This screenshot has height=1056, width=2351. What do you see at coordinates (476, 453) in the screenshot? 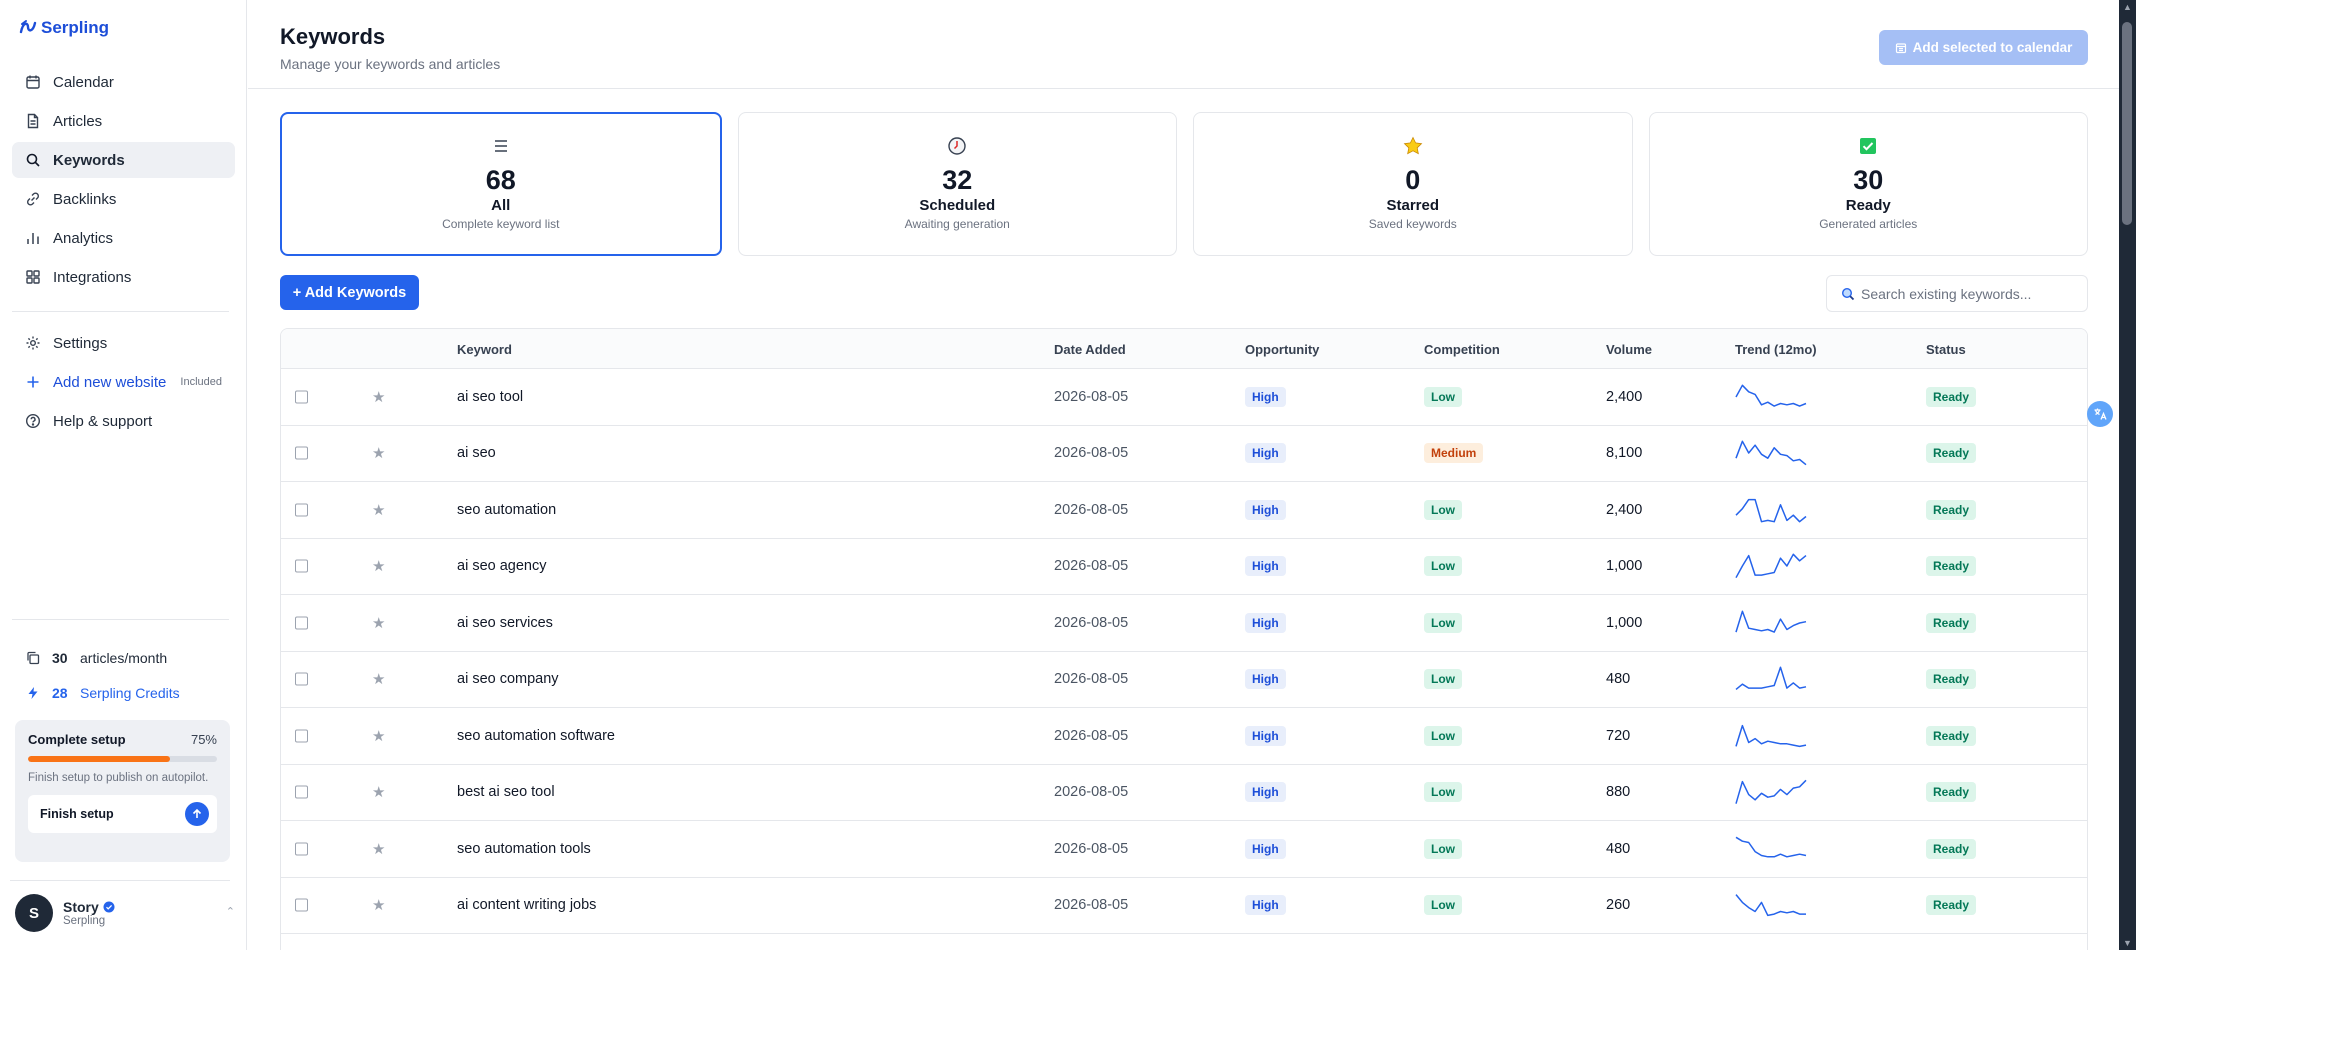
I see `keyword-cell: ai seo` at bounding box center [476, 453].